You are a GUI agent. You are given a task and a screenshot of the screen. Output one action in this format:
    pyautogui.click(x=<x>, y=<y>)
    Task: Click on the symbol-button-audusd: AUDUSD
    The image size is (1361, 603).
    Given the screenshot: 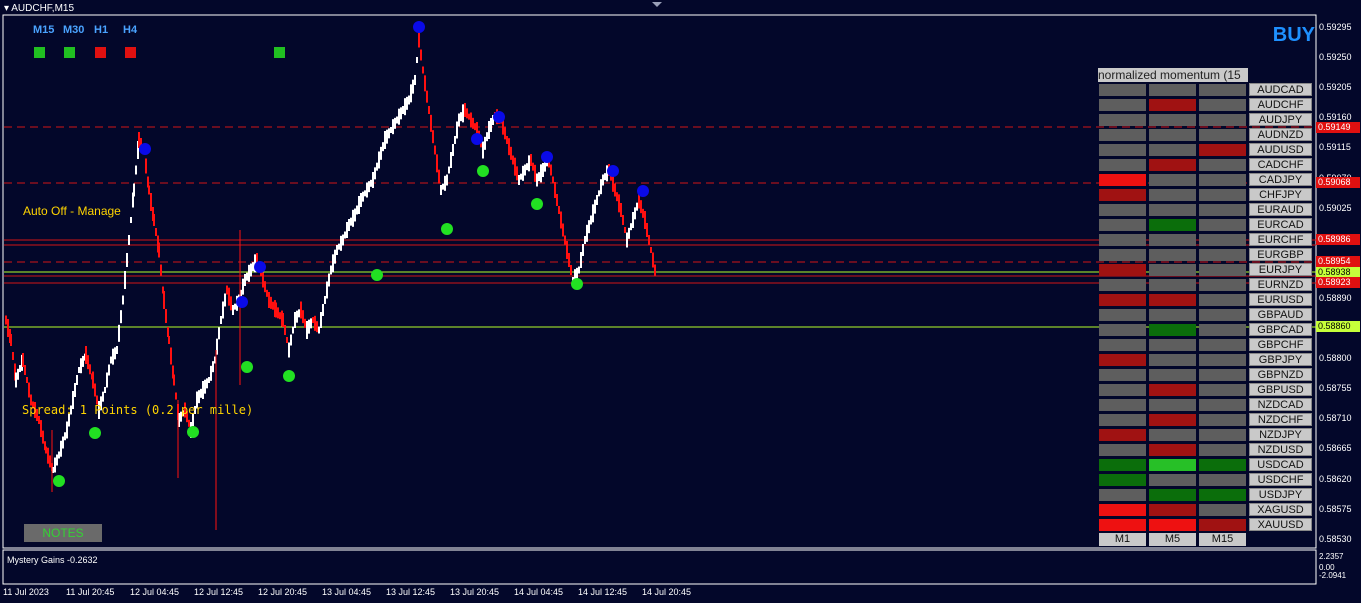 What is the action you would take?
    pyautogui.click(x=1280, y=149)
    